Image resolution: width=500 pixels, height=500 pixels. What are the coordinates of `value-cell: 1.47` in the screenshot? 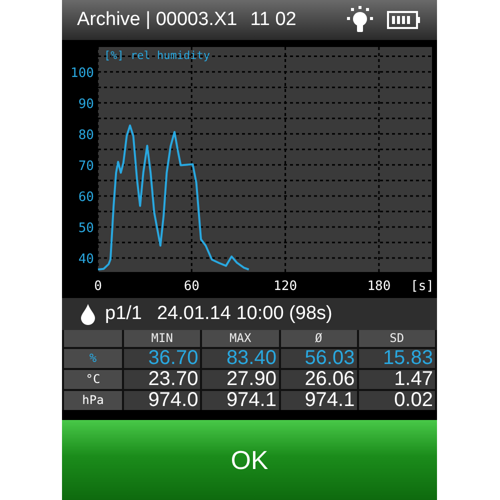 It's located at (396, 379).